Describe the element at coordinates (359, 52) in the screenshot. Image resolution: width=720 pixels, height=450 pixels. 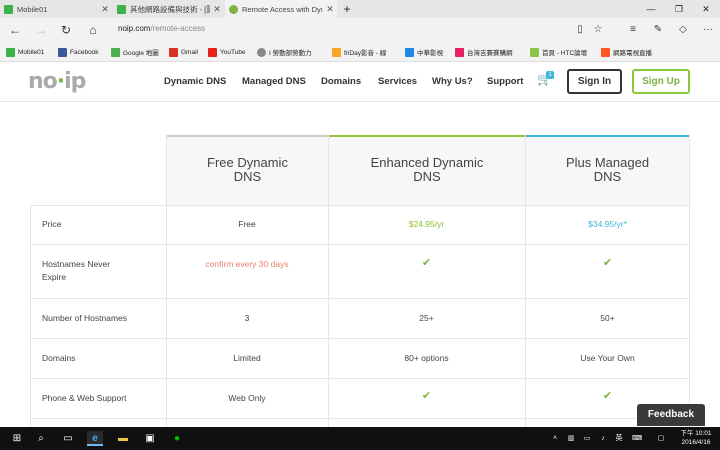
I see `fav-friday: friDay影音 - 線` at that location.